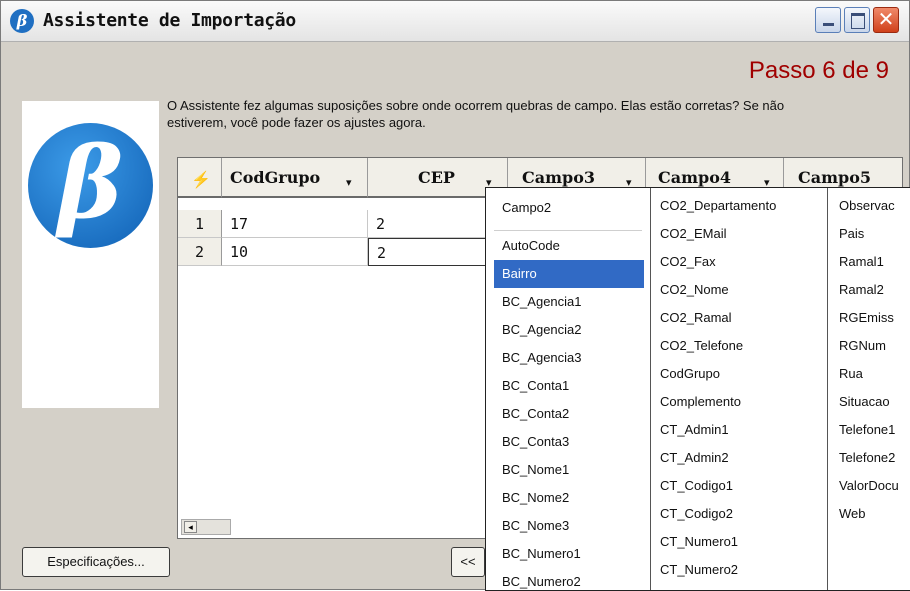 This screenshot has width=910, height=591. Describe the element at coordinates (866, 318) in the screenshot. I see `dropdown-item: RGEmiss` at that location.